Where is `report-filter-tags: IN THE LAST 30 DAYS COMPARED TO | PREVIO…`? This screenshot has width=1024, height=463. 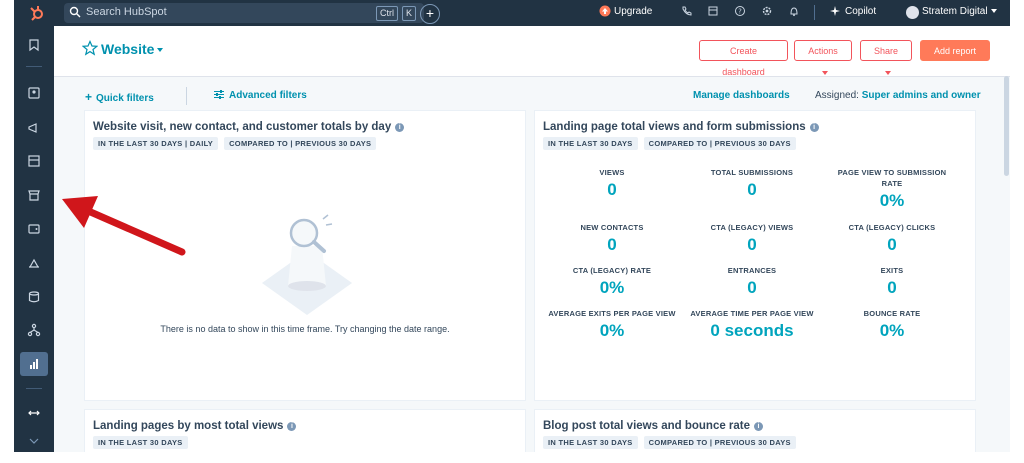
report-filter-tags: IN THE LAST 30 DAYS COMPARED TO | PREVIO… is located at coordinates (669, 442).